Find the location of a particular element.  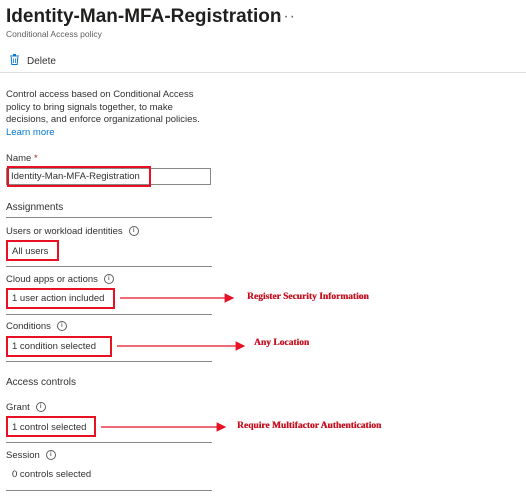

annotation-register-security-info: Register Security Information is located at coordinates (308, 297).